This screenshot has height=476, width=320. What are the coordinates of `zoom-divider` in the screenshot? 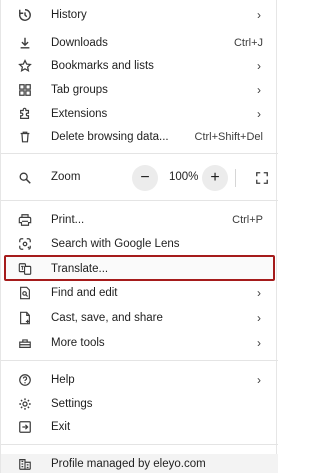 It's located at (235, 178).